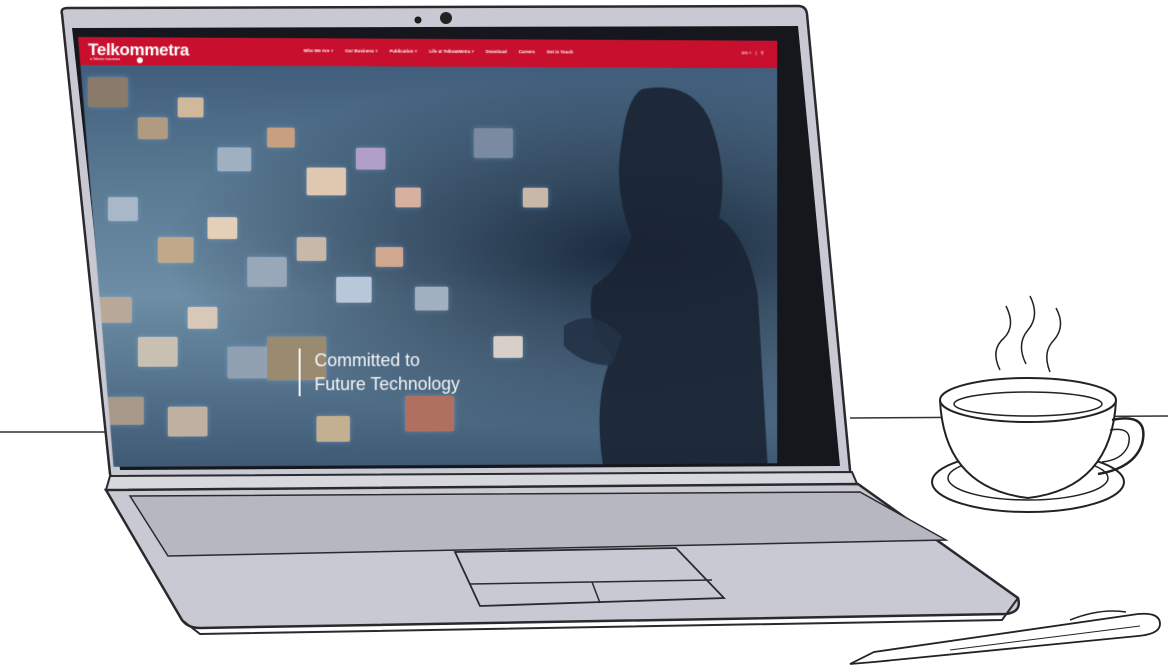 The width and height of the screenshot is (1168, 670). I want to click on person-silhouette, so click(646, 267).